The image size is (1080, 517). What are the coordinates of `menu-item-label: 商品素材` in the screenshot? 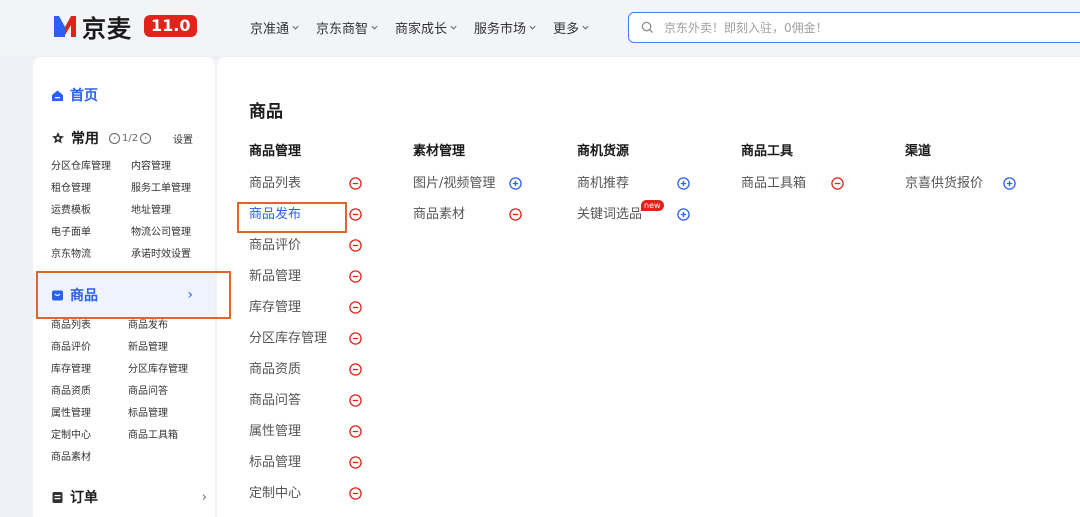 It's located at (439, 214).